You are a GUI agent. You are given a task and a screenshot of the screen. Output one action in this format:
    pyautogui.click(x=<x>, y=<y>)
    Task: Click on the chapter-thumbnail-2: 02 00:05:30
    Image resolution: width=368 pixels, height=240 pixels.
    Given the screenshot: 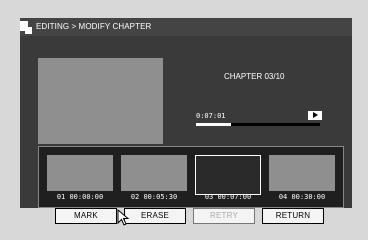 What is the action you would take?
    pyautogui.click(x=154, y=178)
    